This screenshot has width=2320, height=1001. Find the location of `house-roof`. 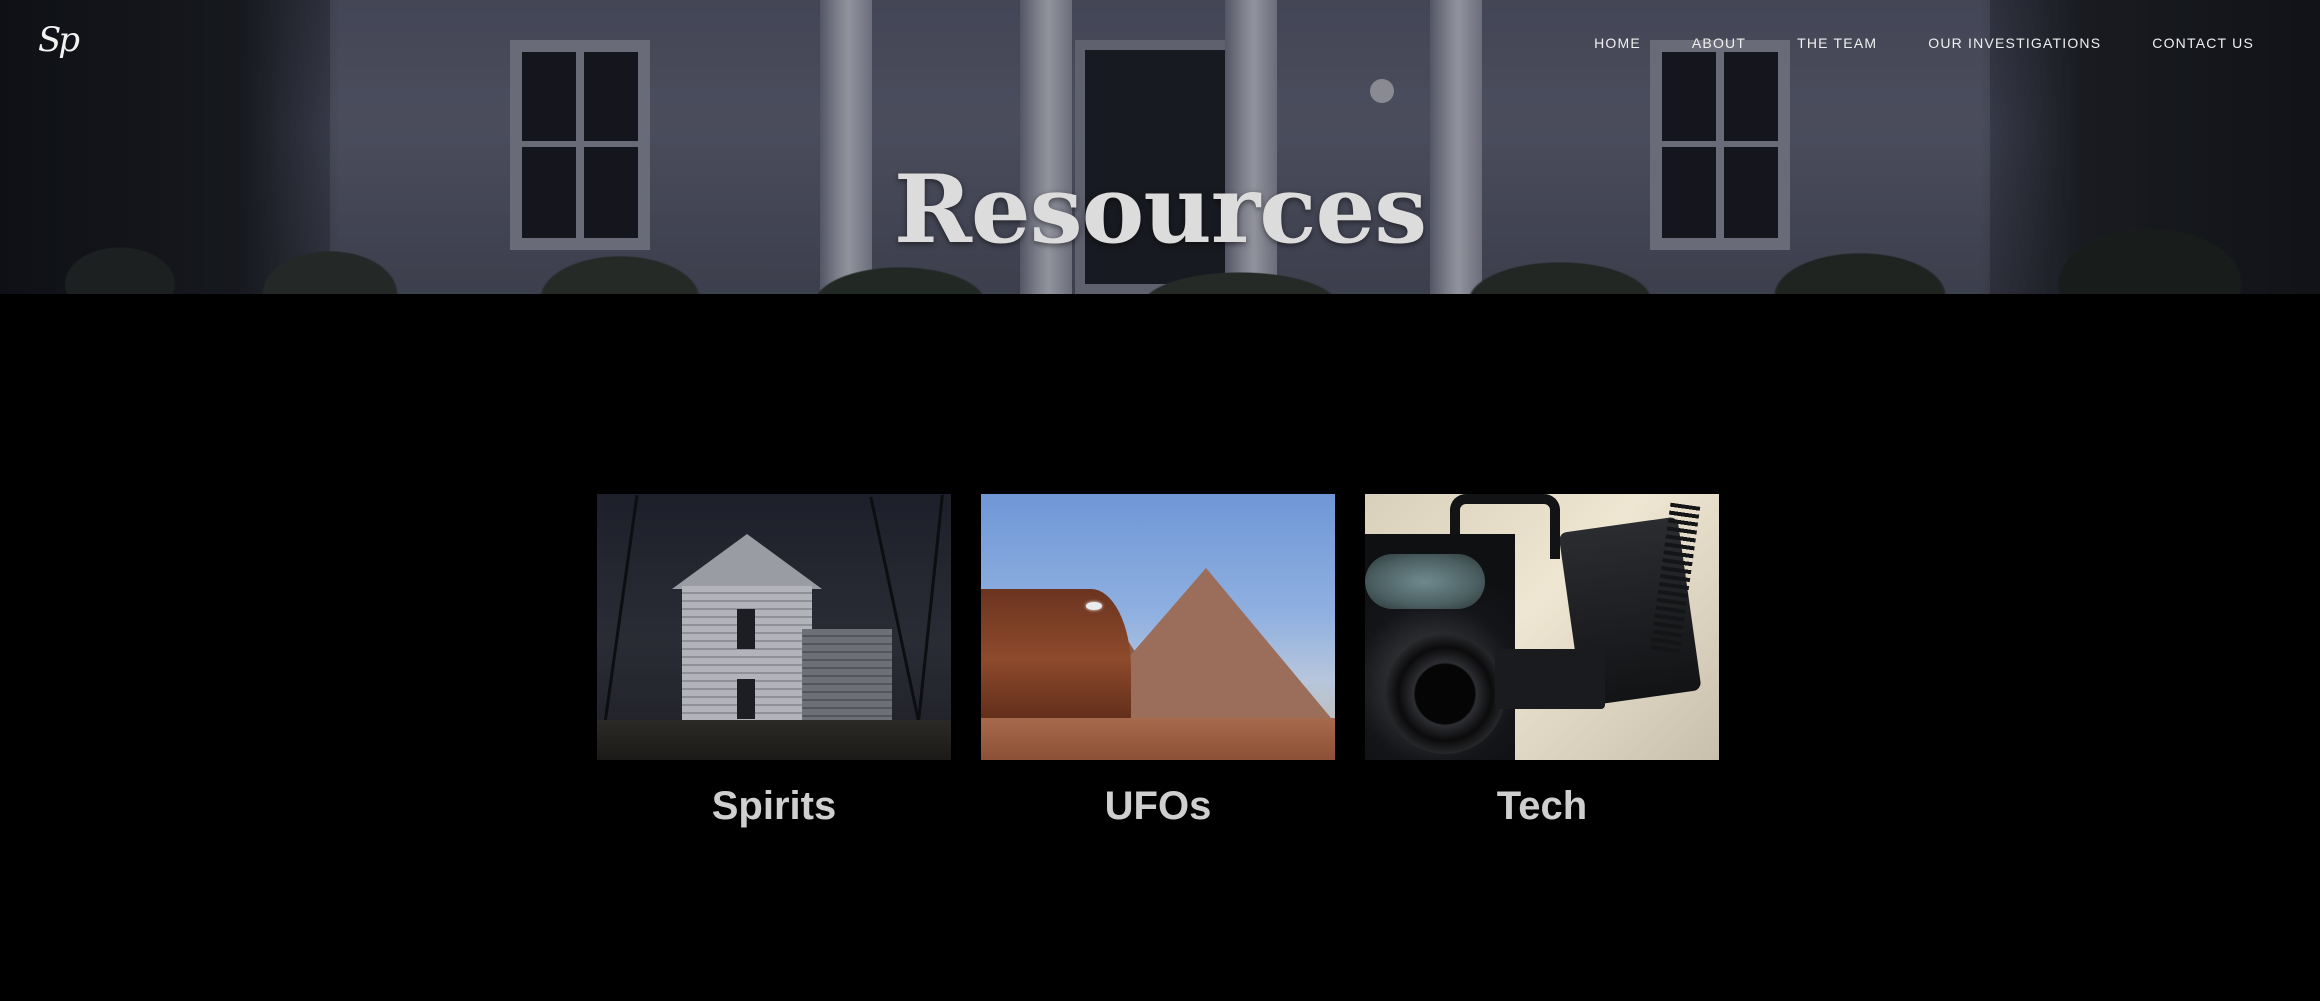

house-roof is located at coordinates (747, 561).